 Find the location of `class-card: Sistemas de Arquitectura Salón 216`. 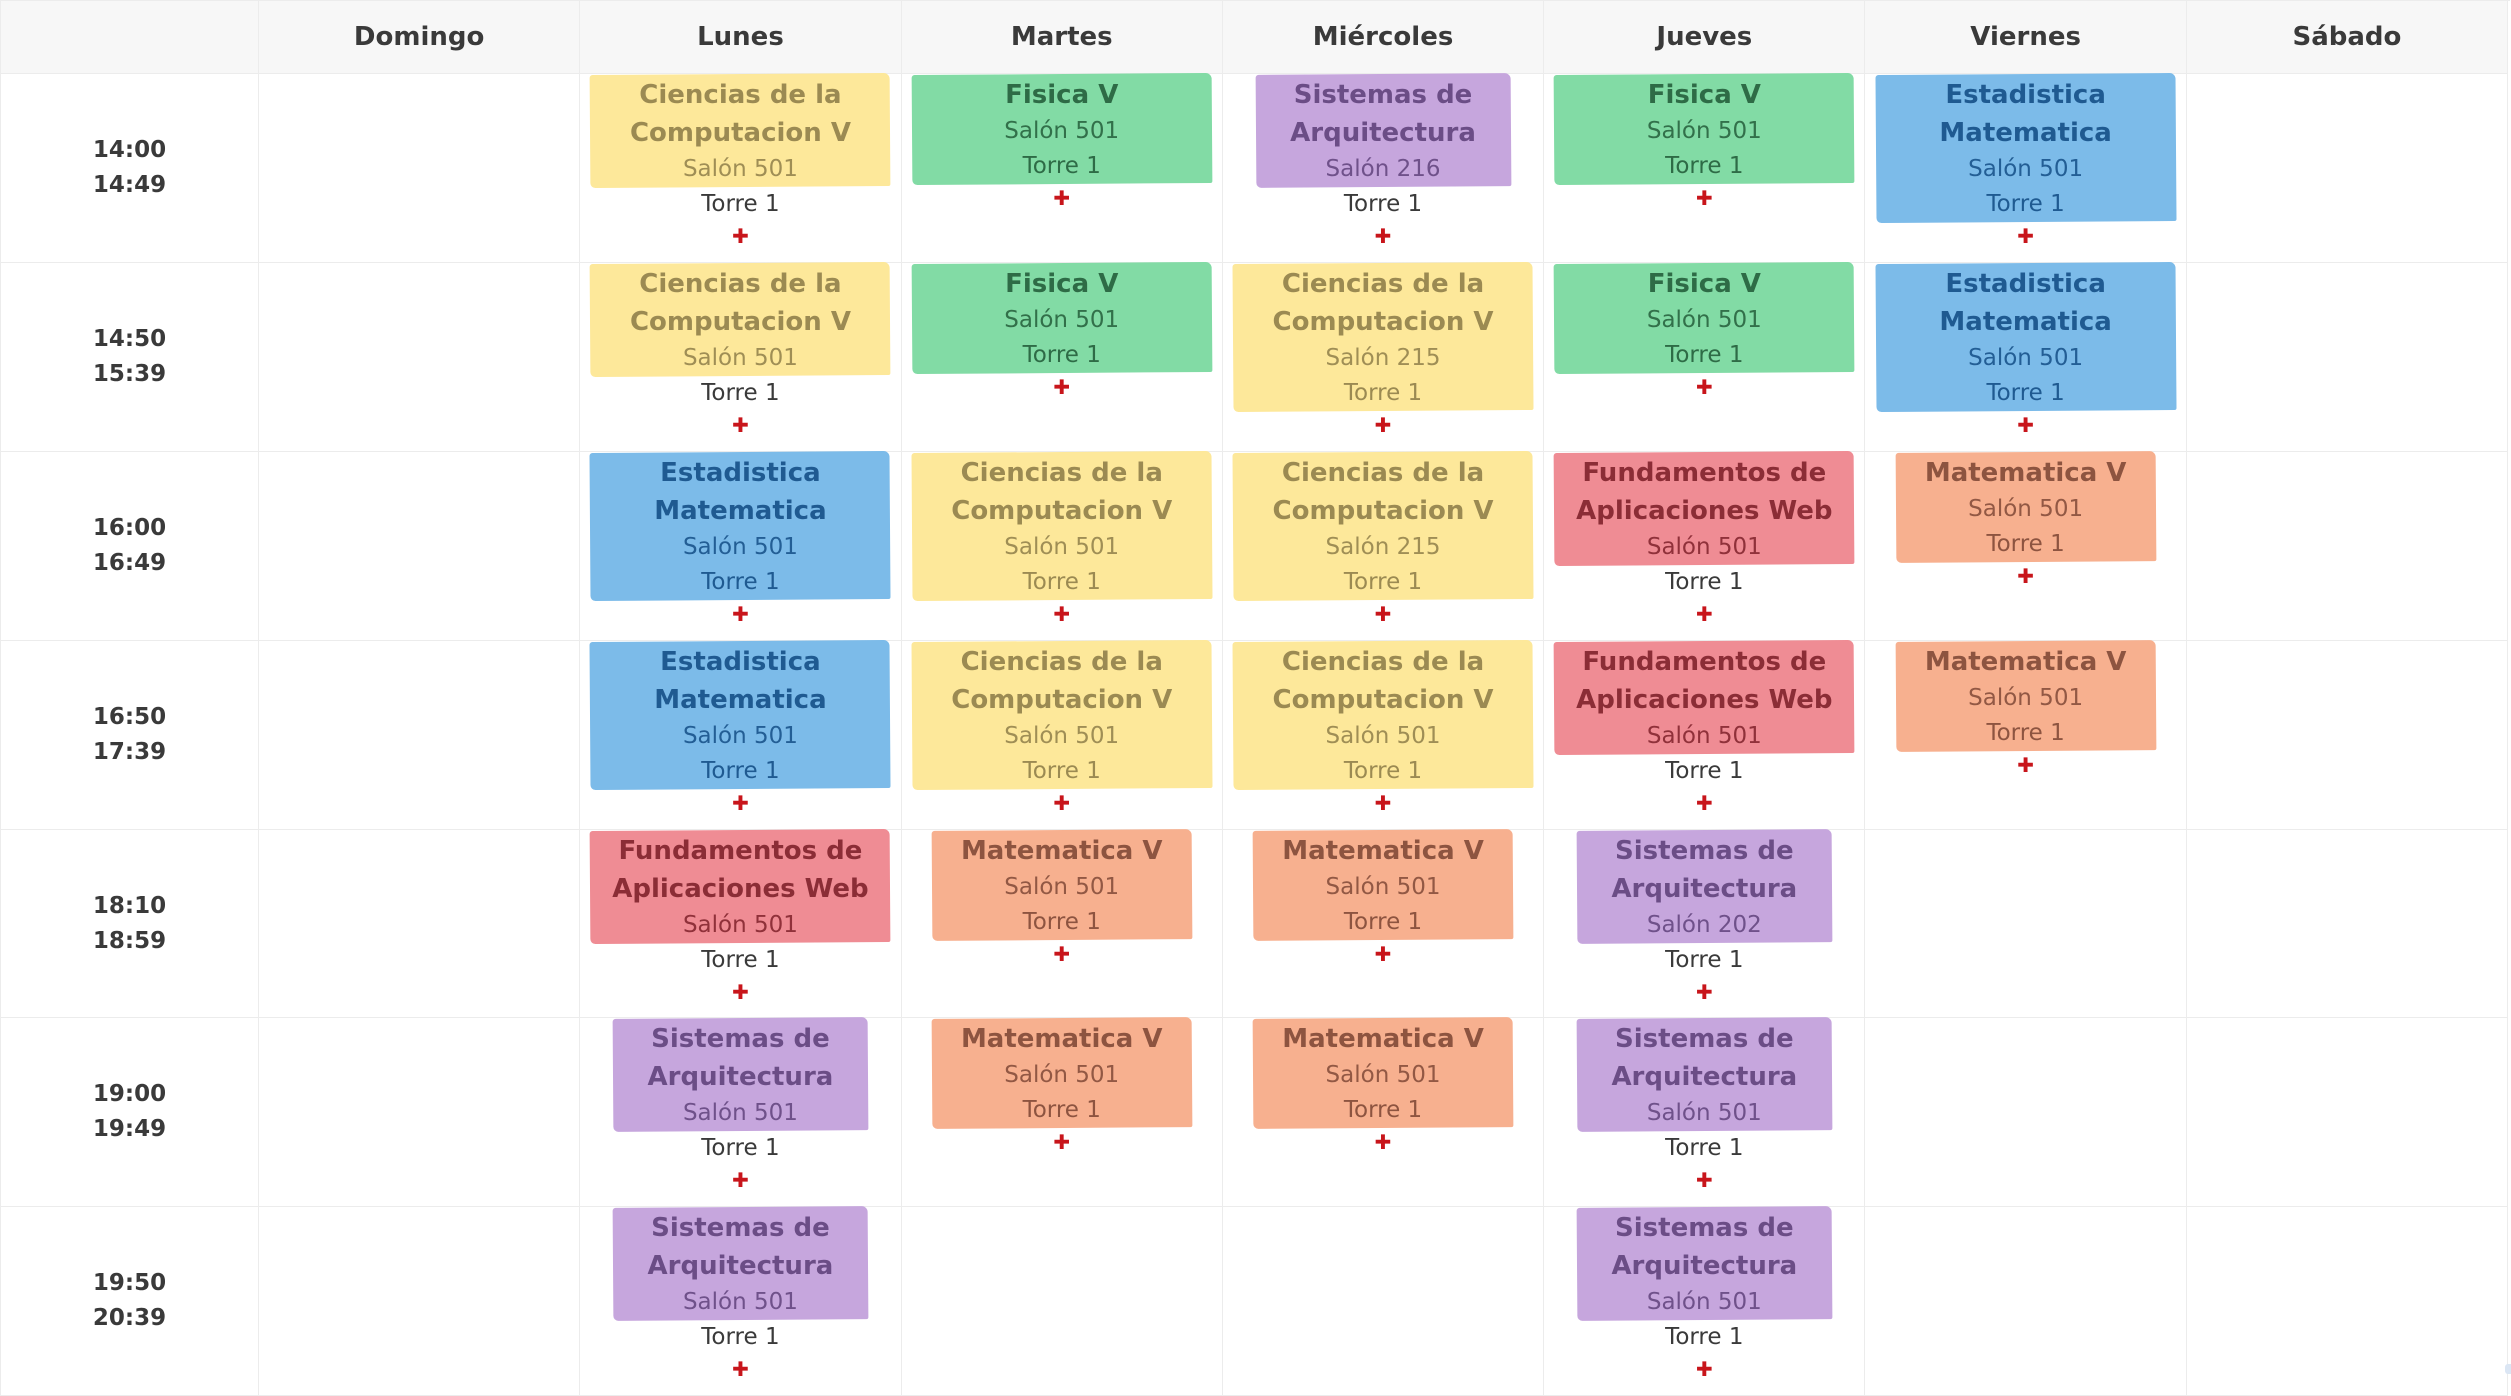

class-card: Sistemas de Arquitectura Salón 216 is located at coordinates (1383, 130).